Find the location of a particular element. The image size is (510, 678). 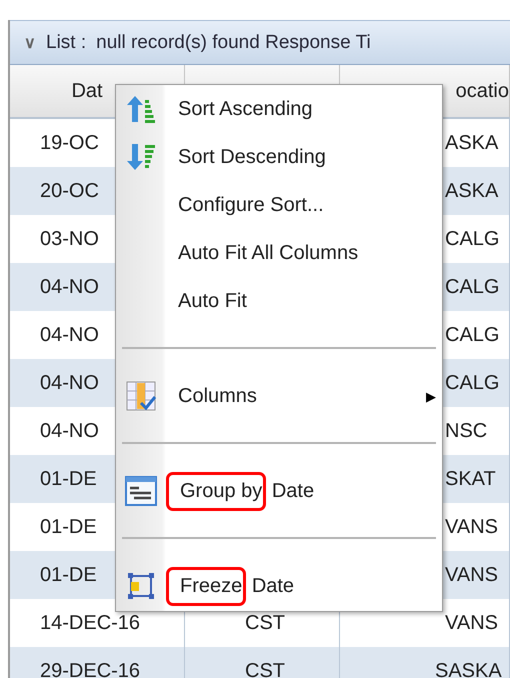

freeze-pane-icon is located at coordinates (141, 586).